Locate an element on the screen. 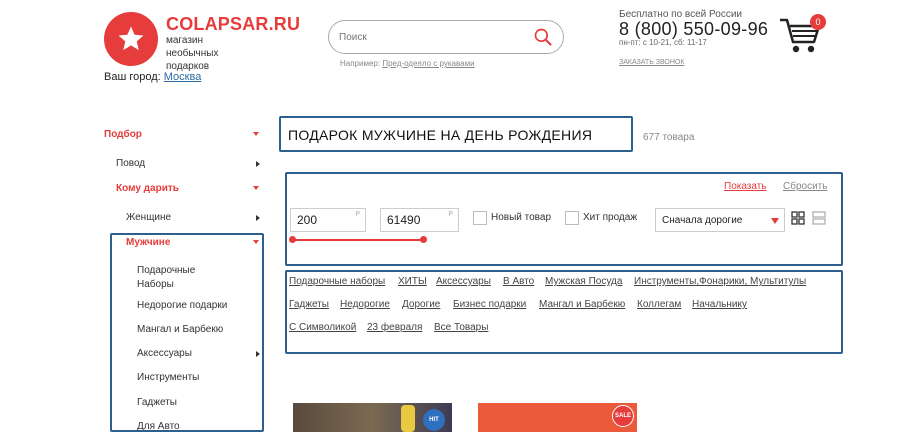 The image size is (900, 432). sidebar-section-title: Подбор is located at coordinates (123, 134).